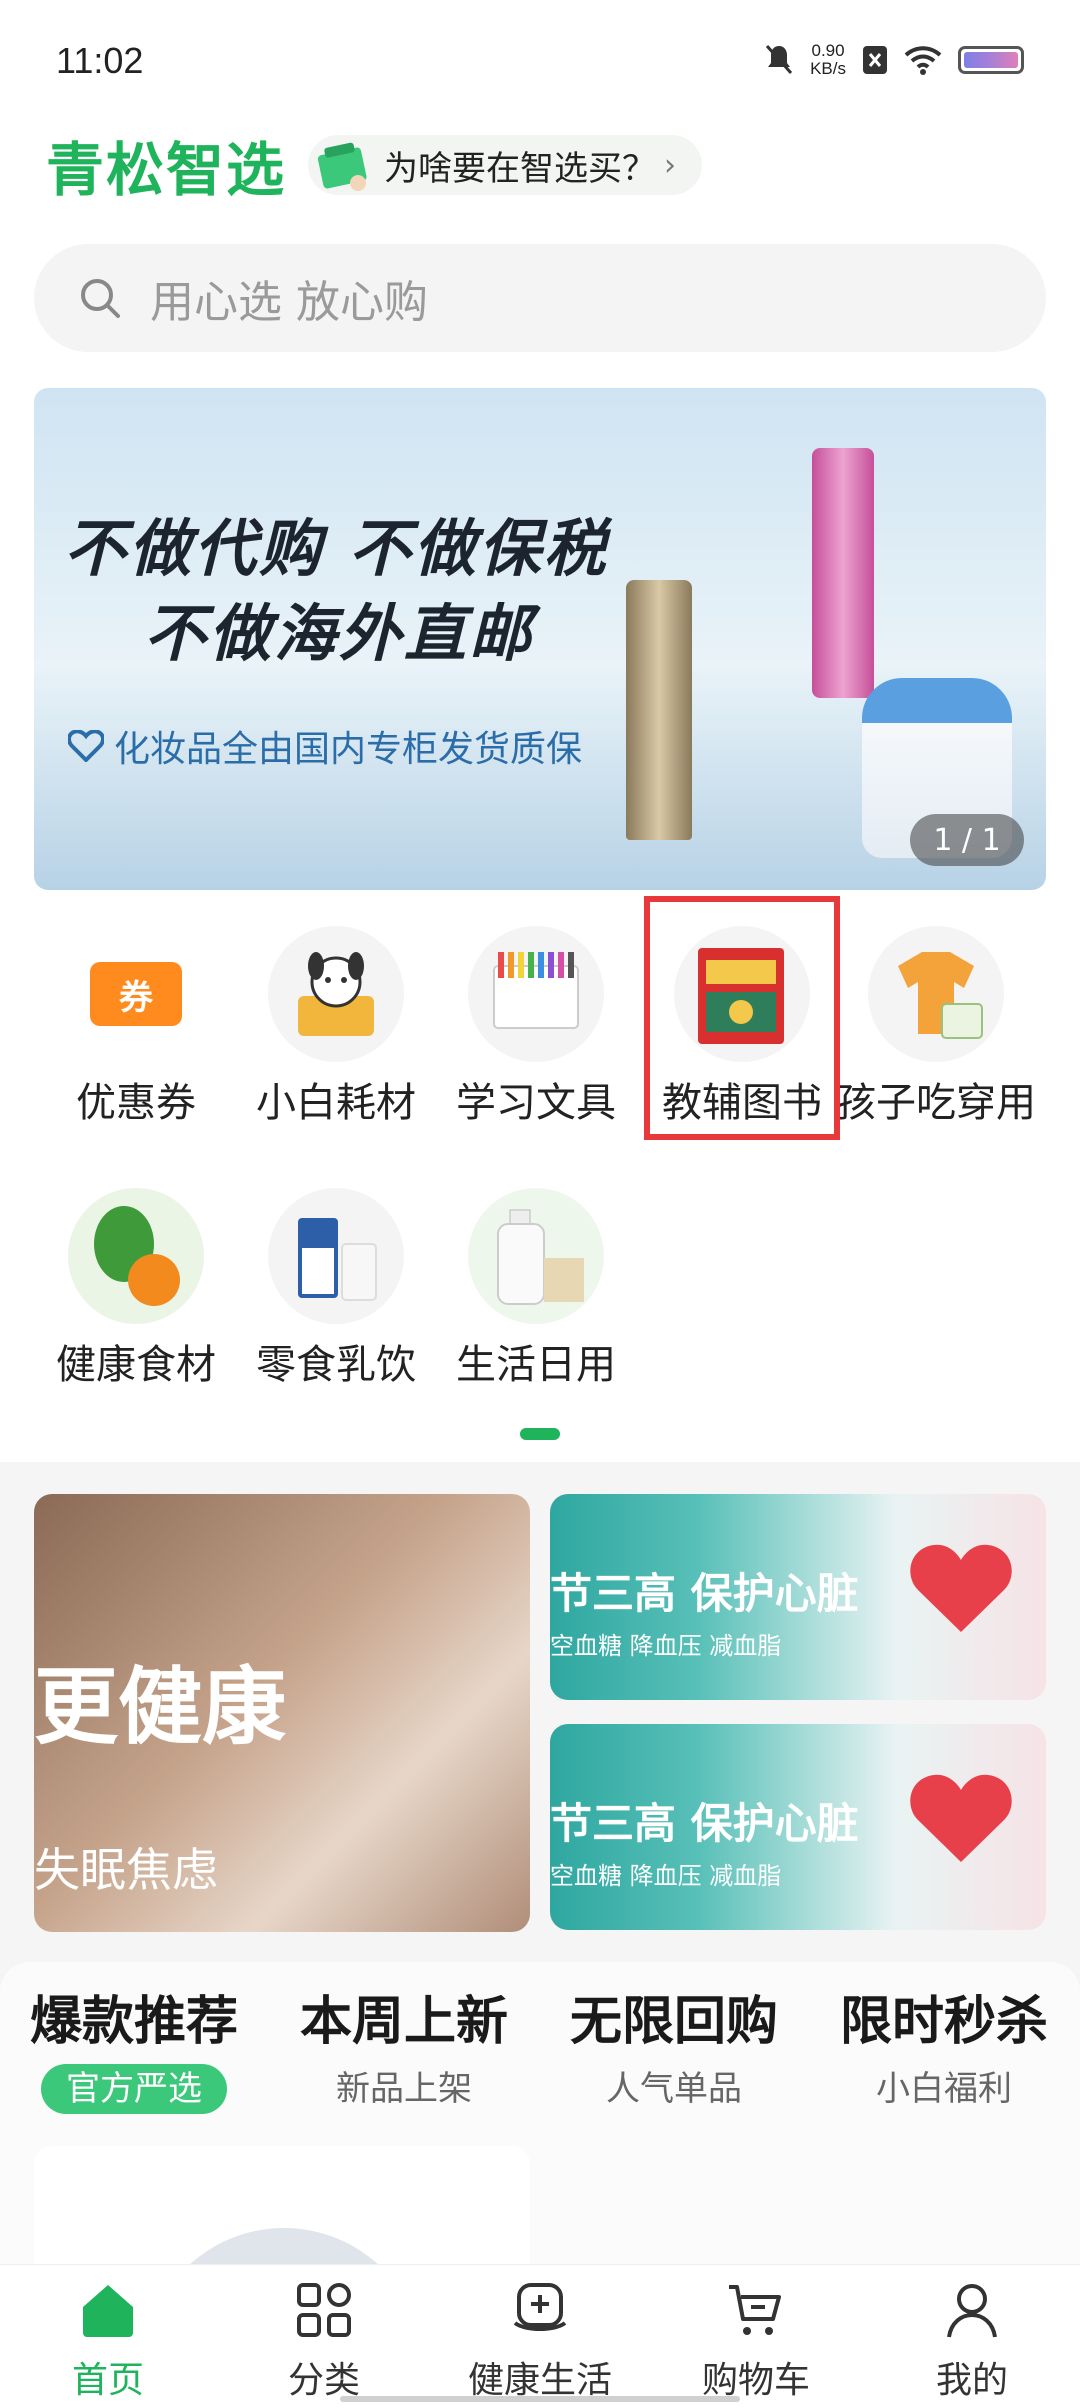 This screenshot has width=1080, height=2408. What do you see at coordinates (133, 2022) in the screenshot?
I see `tab-title: 爆款推荐` at bounding box center [133, 2022].